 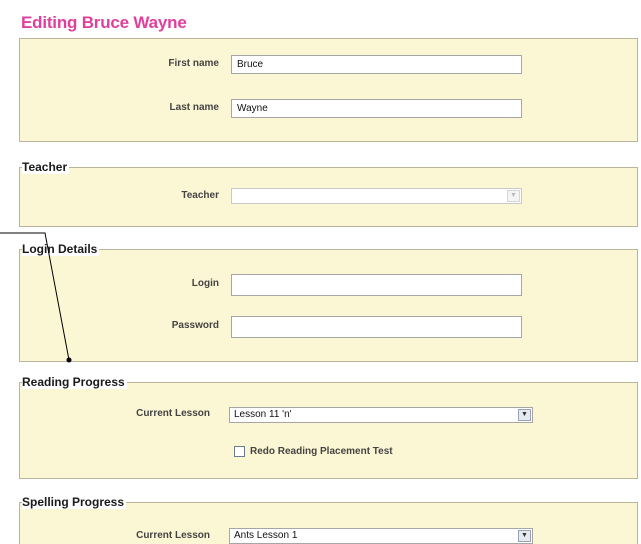 I want to click on last-name-field: Wayne, so click(x=376, y=108).